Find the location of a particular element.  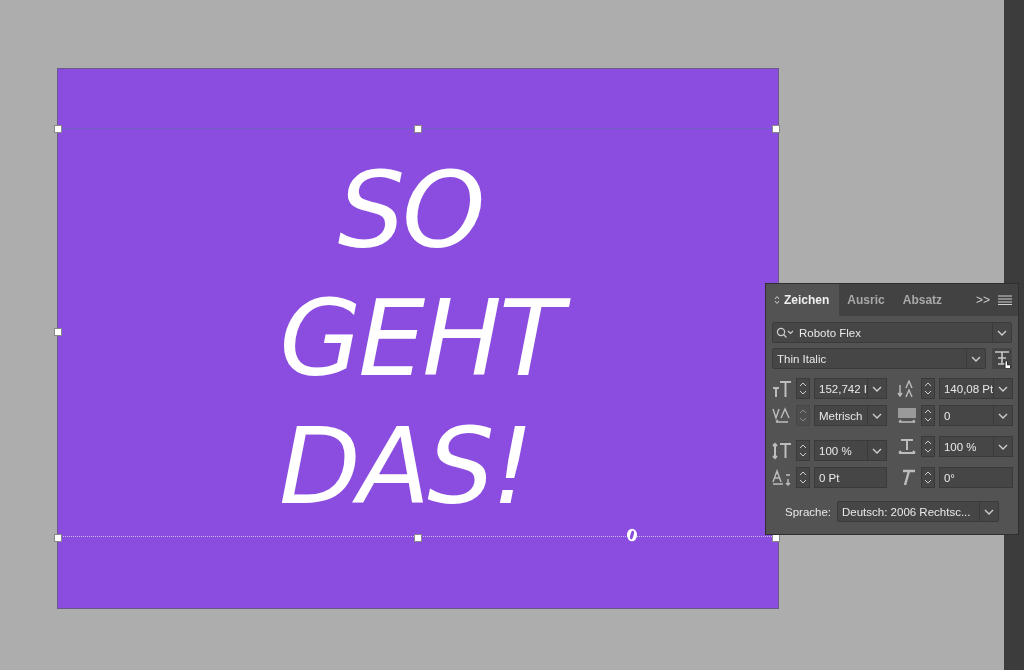

variable-font-icon is located at coordinates (1002, 358).